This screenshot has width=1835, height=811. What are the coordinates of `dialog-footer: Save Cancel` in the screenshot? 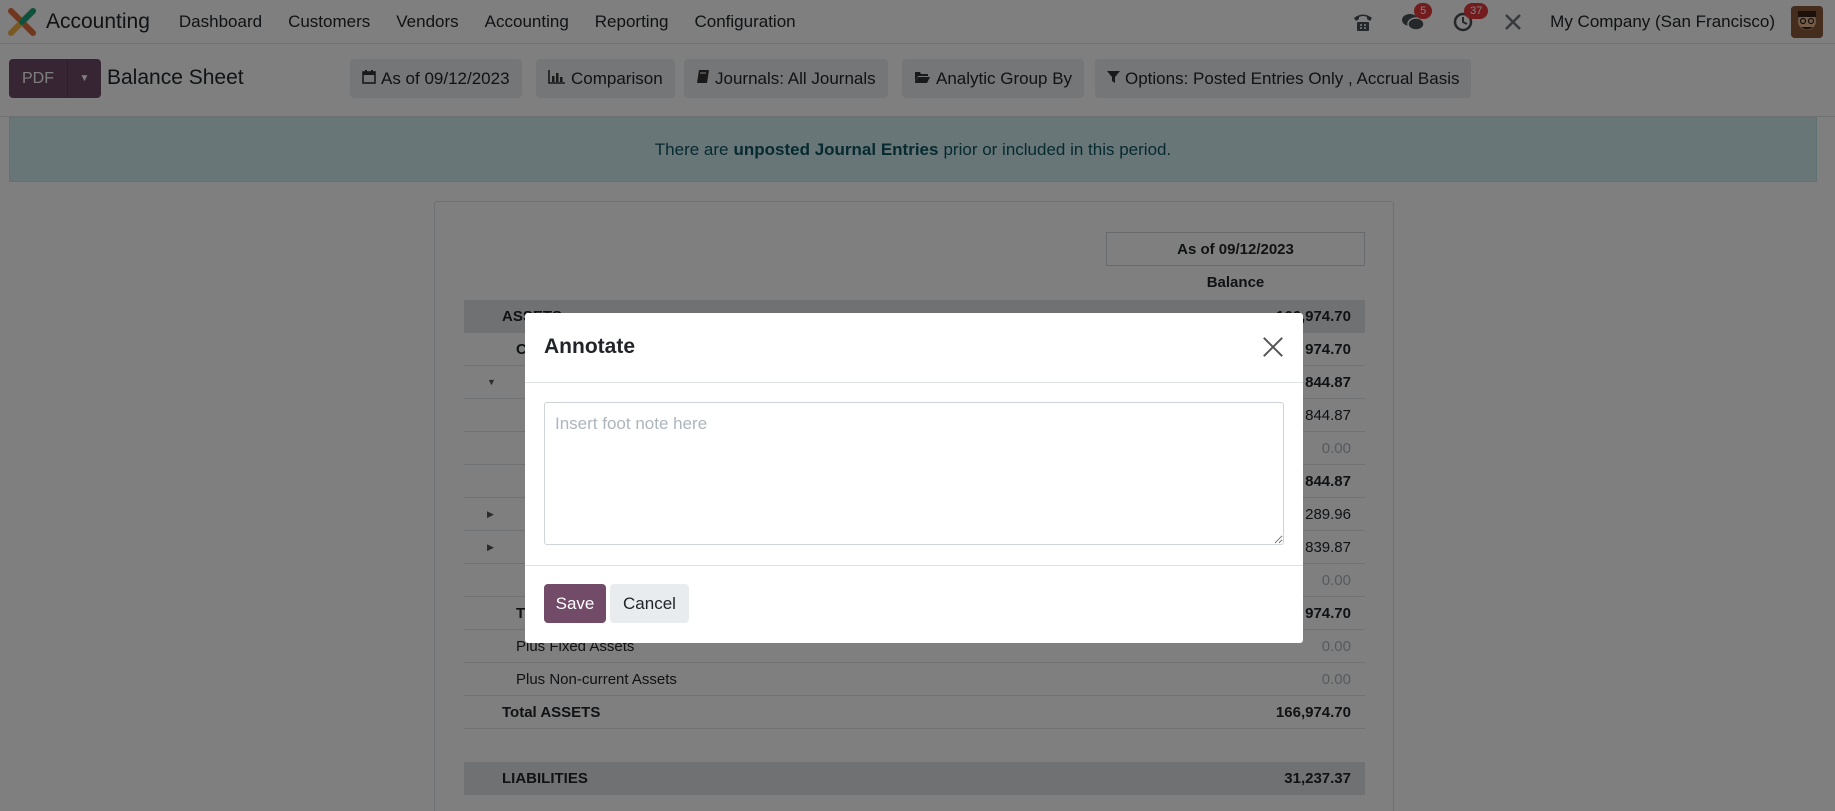 It's located at (914, 604).